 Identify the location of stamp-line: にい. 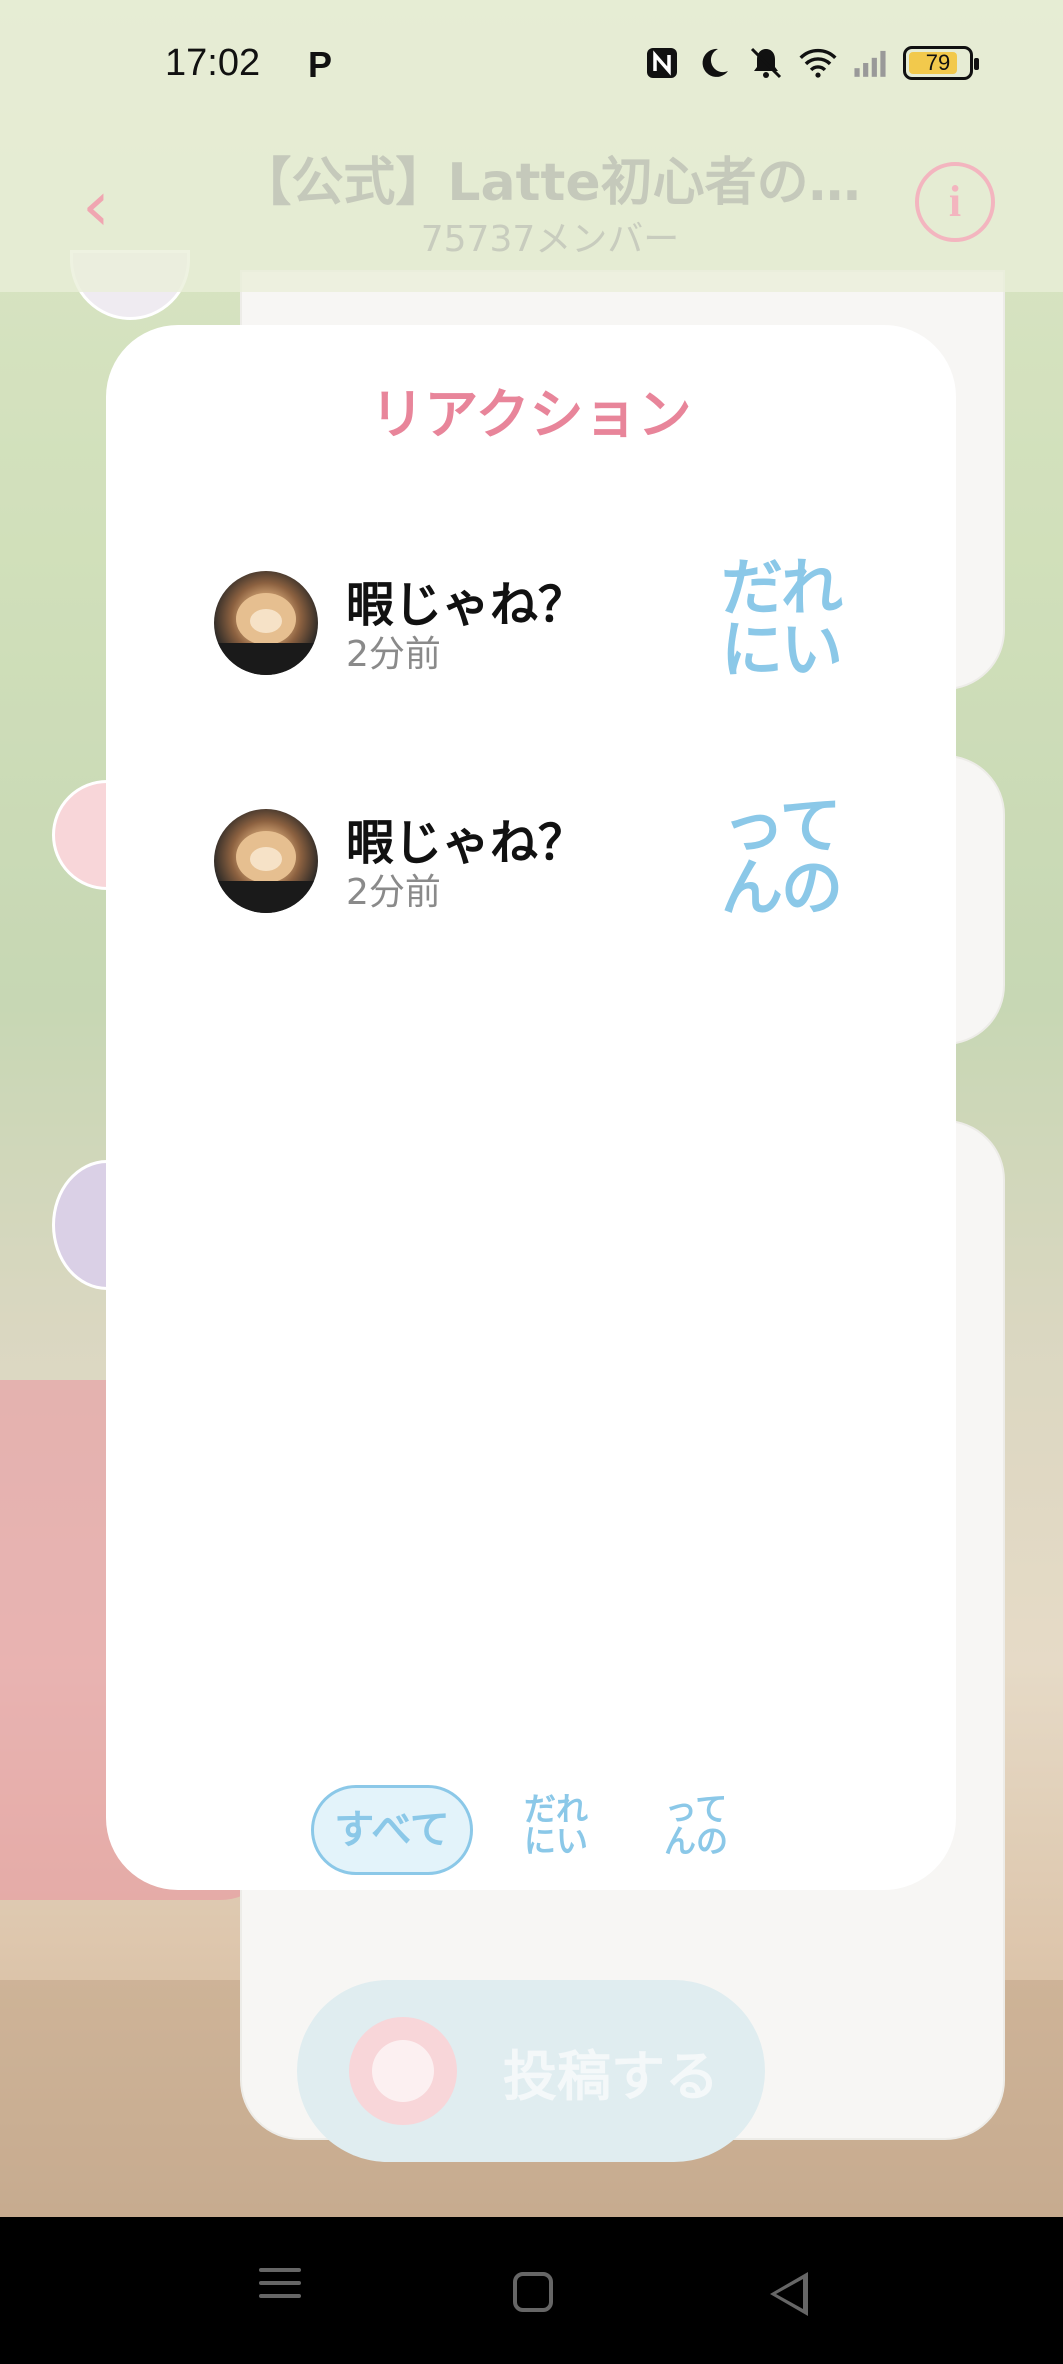
(781, 649).